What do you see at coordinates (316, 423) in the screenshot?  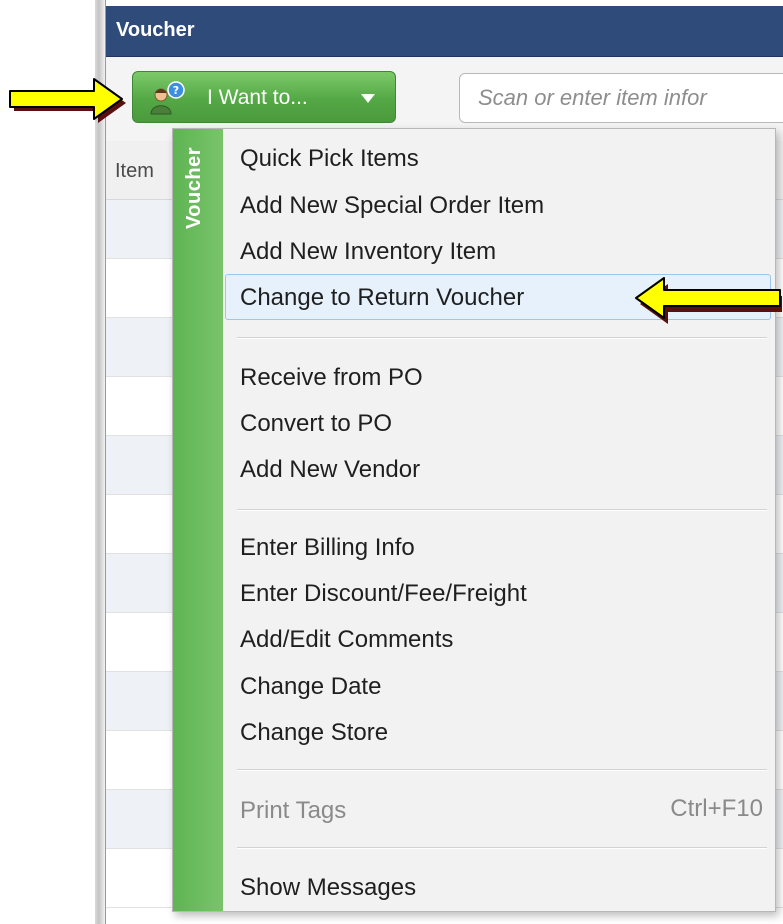 I see `menu-item-label: Convert to PO` at bounding box center [316, 423].